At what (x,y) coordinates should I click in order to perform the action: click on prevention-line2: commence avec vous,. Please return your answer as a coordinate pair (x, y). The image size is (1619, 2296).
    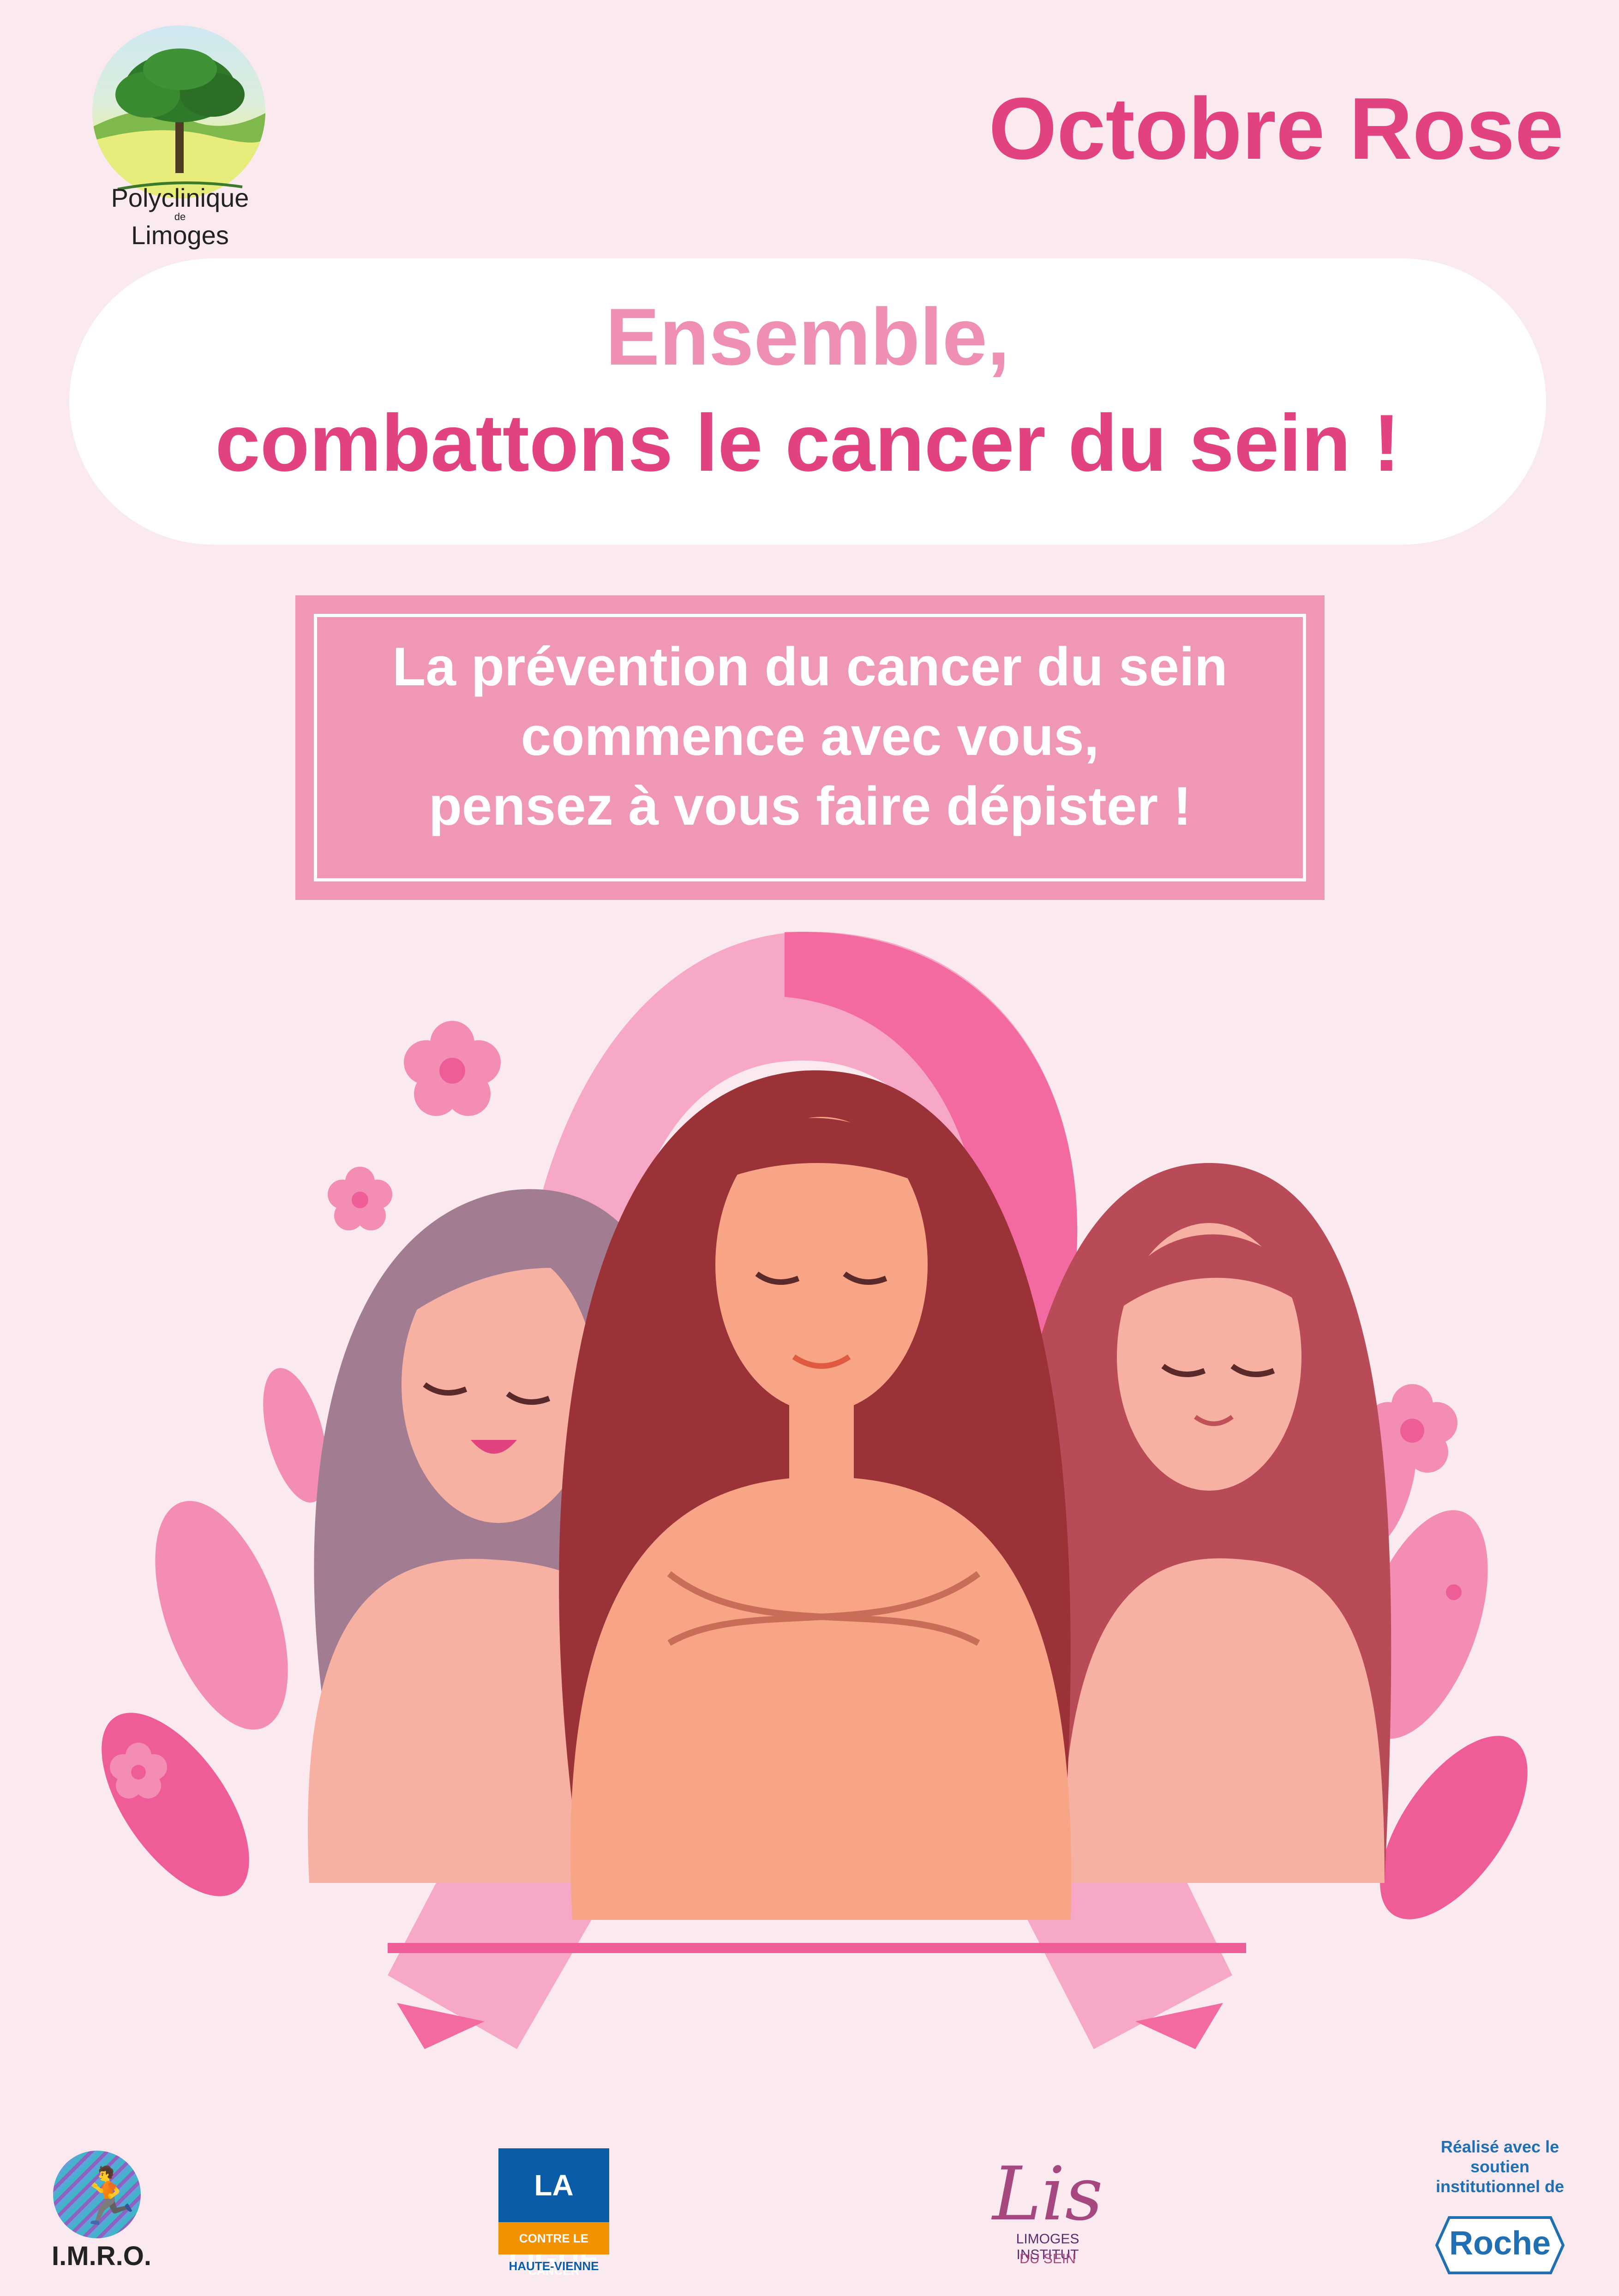
    Looking at the image, I should click on (810, 736).